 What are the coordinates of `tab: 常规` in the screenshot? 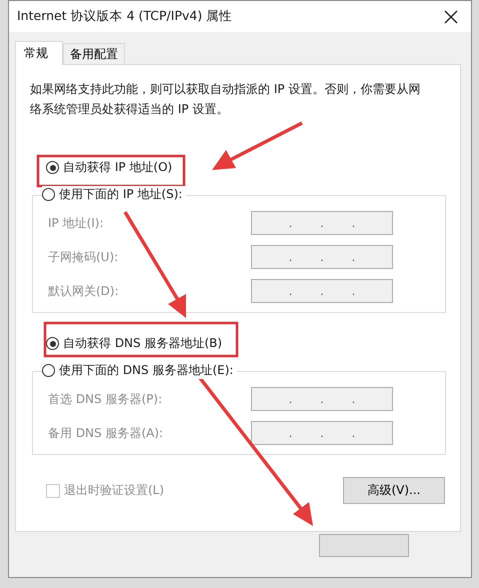 It's located at (39, 53).